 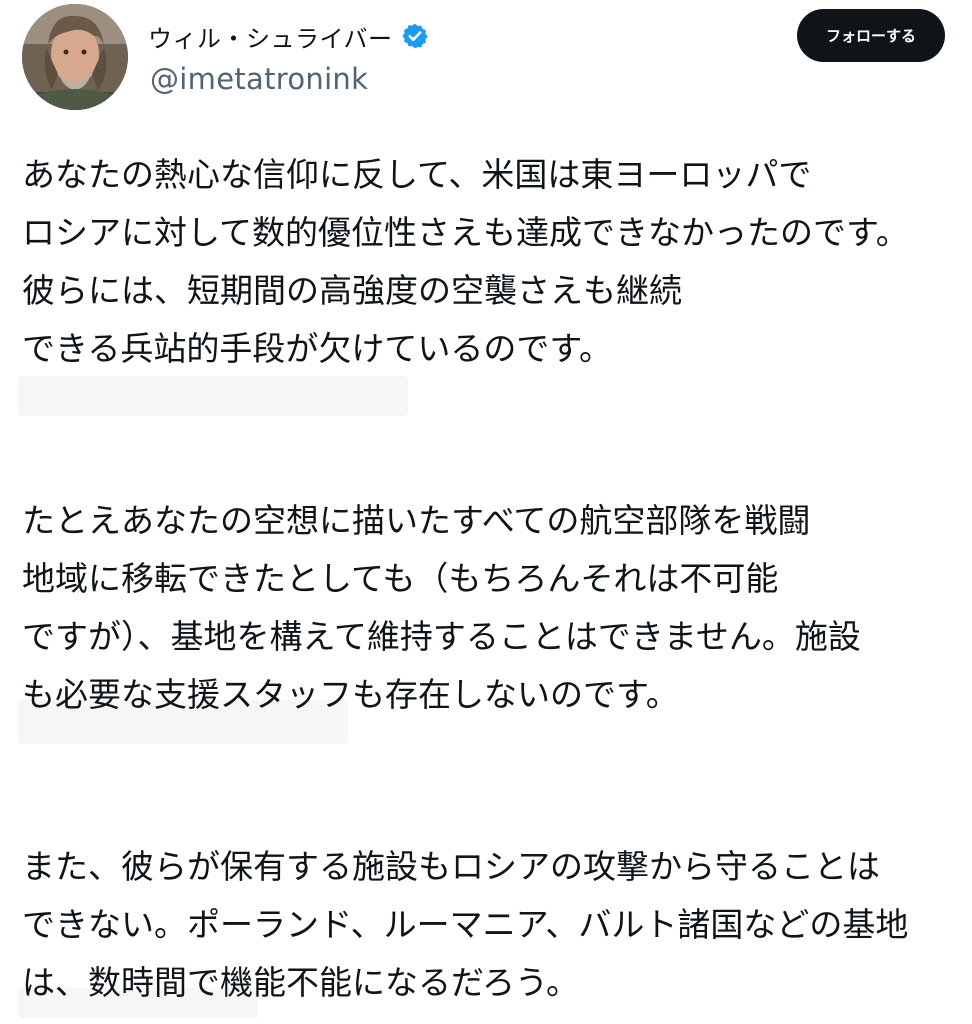 I want to click on profile-photo-icon, so click(x=75, y=57).